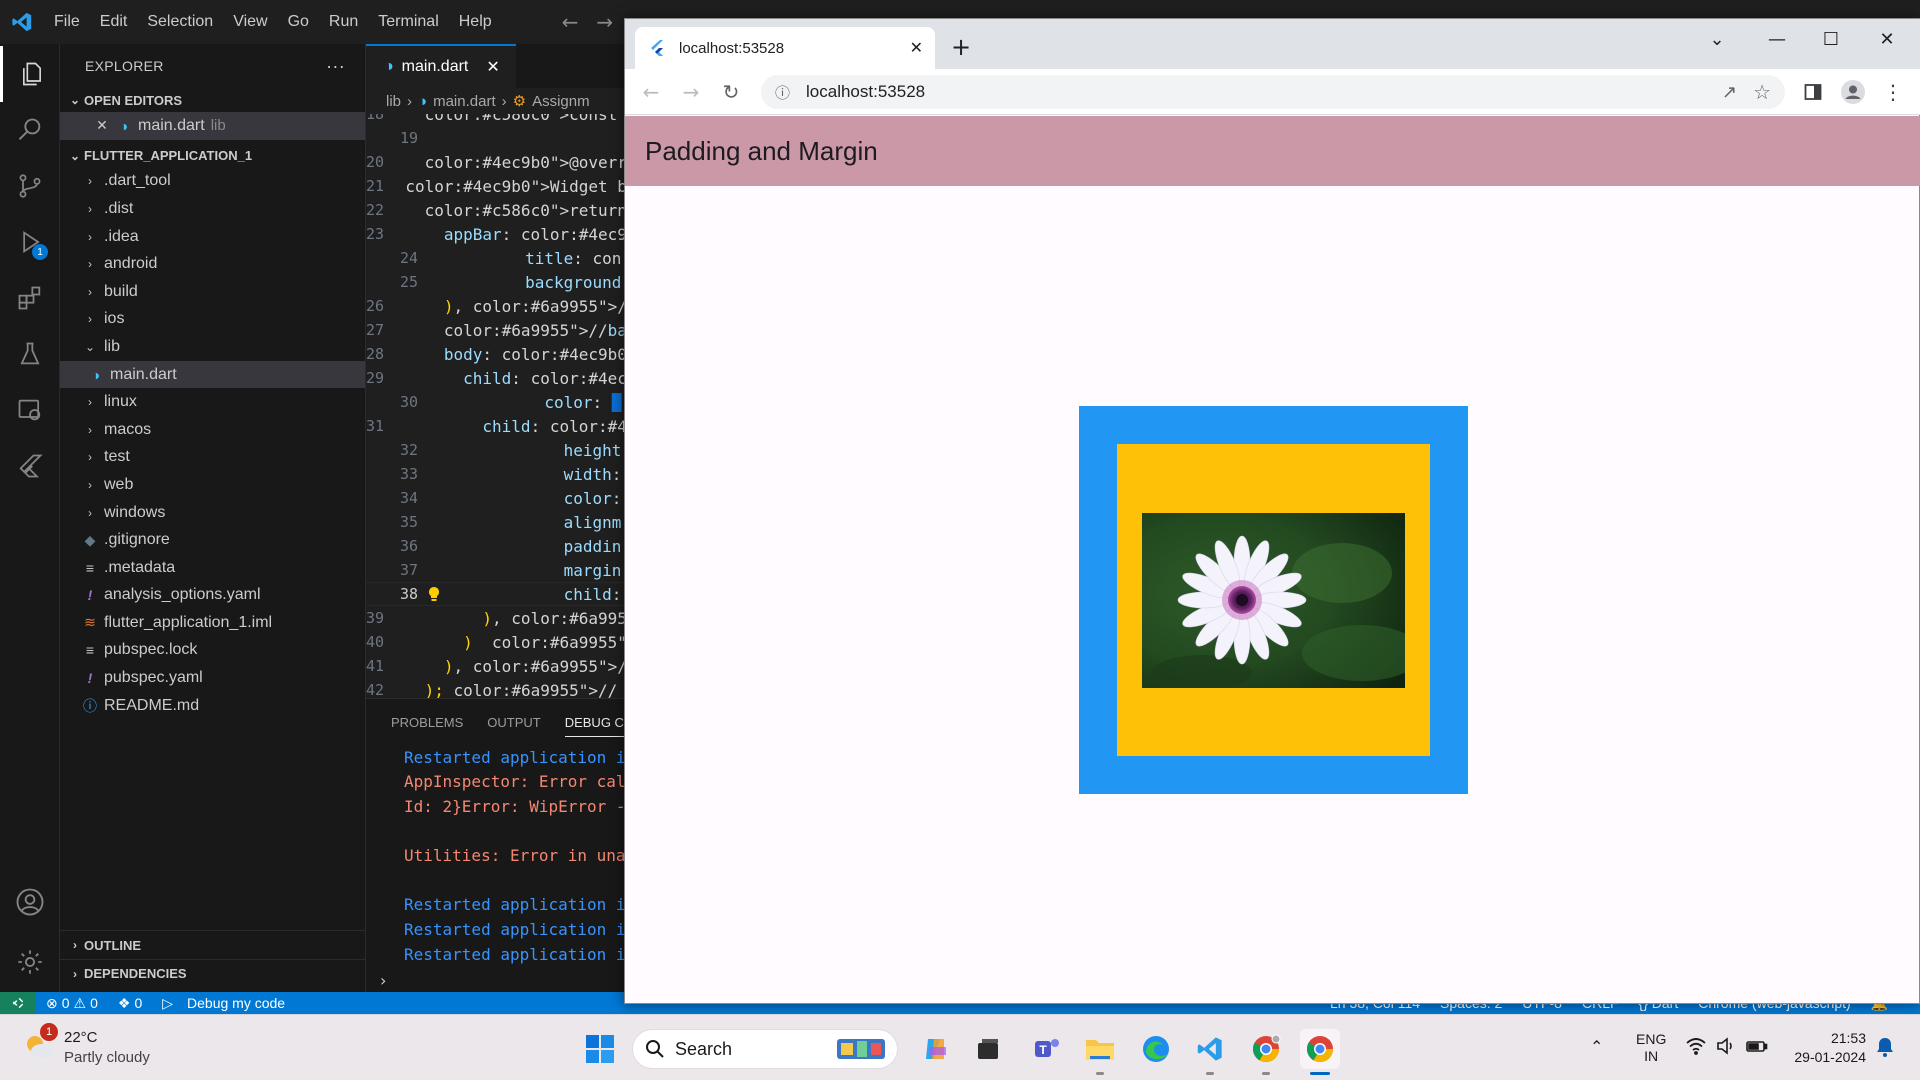 The width and height of the screenshot is (1920, 1080). What do you see at coordinates (496, 474) in the screenshot?
I see `code-line: 33 width:` at bounding box center [496, 474].